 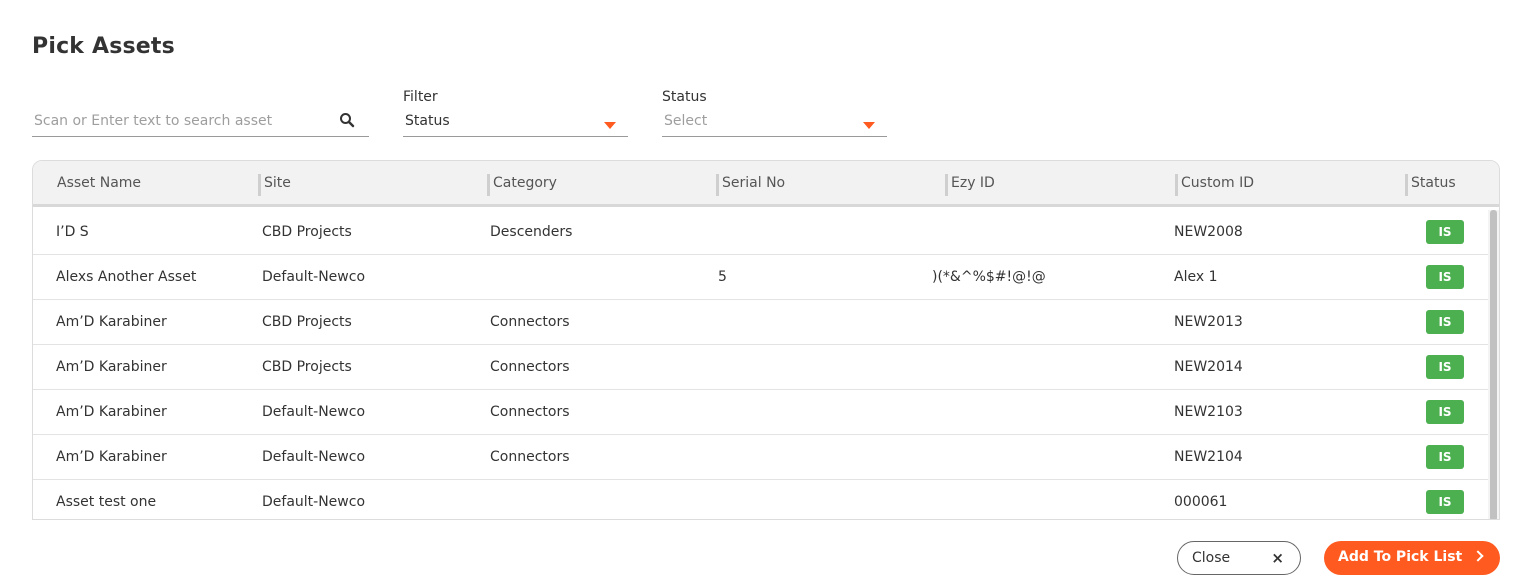 I want to click on cell-asset-name: I’D S, so click(x=72, y=232).